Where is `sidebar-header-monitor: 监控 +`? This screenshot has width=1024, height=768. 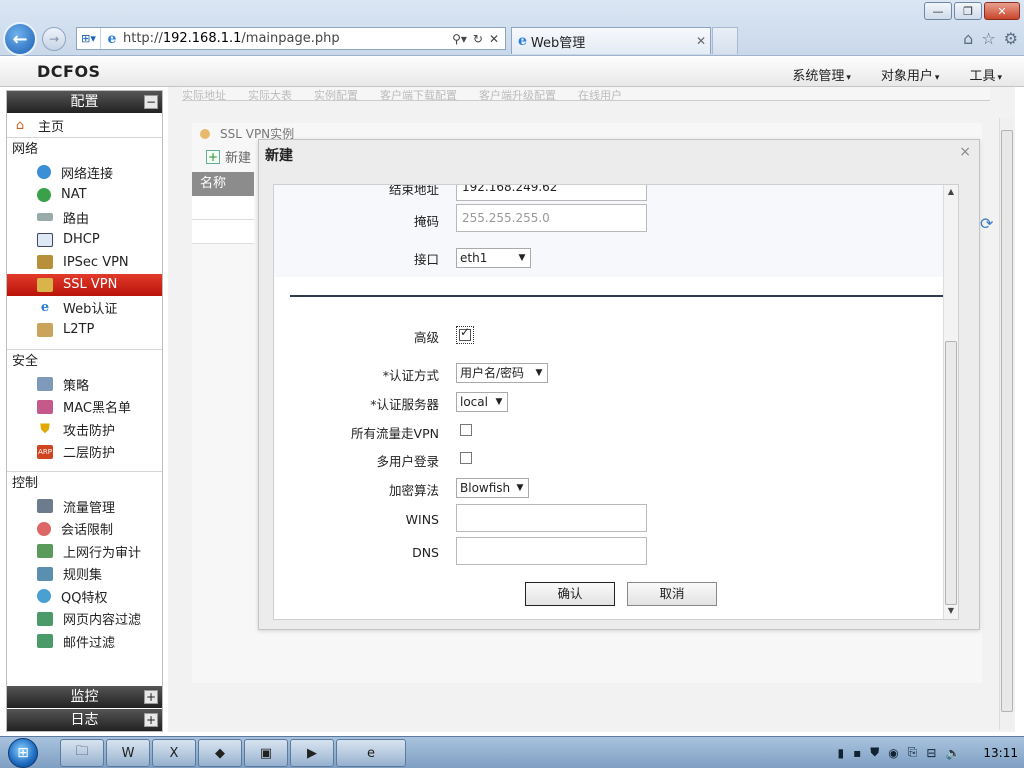 sidebar-header-monitor: 监控 + is located at coordinates (84, 697).